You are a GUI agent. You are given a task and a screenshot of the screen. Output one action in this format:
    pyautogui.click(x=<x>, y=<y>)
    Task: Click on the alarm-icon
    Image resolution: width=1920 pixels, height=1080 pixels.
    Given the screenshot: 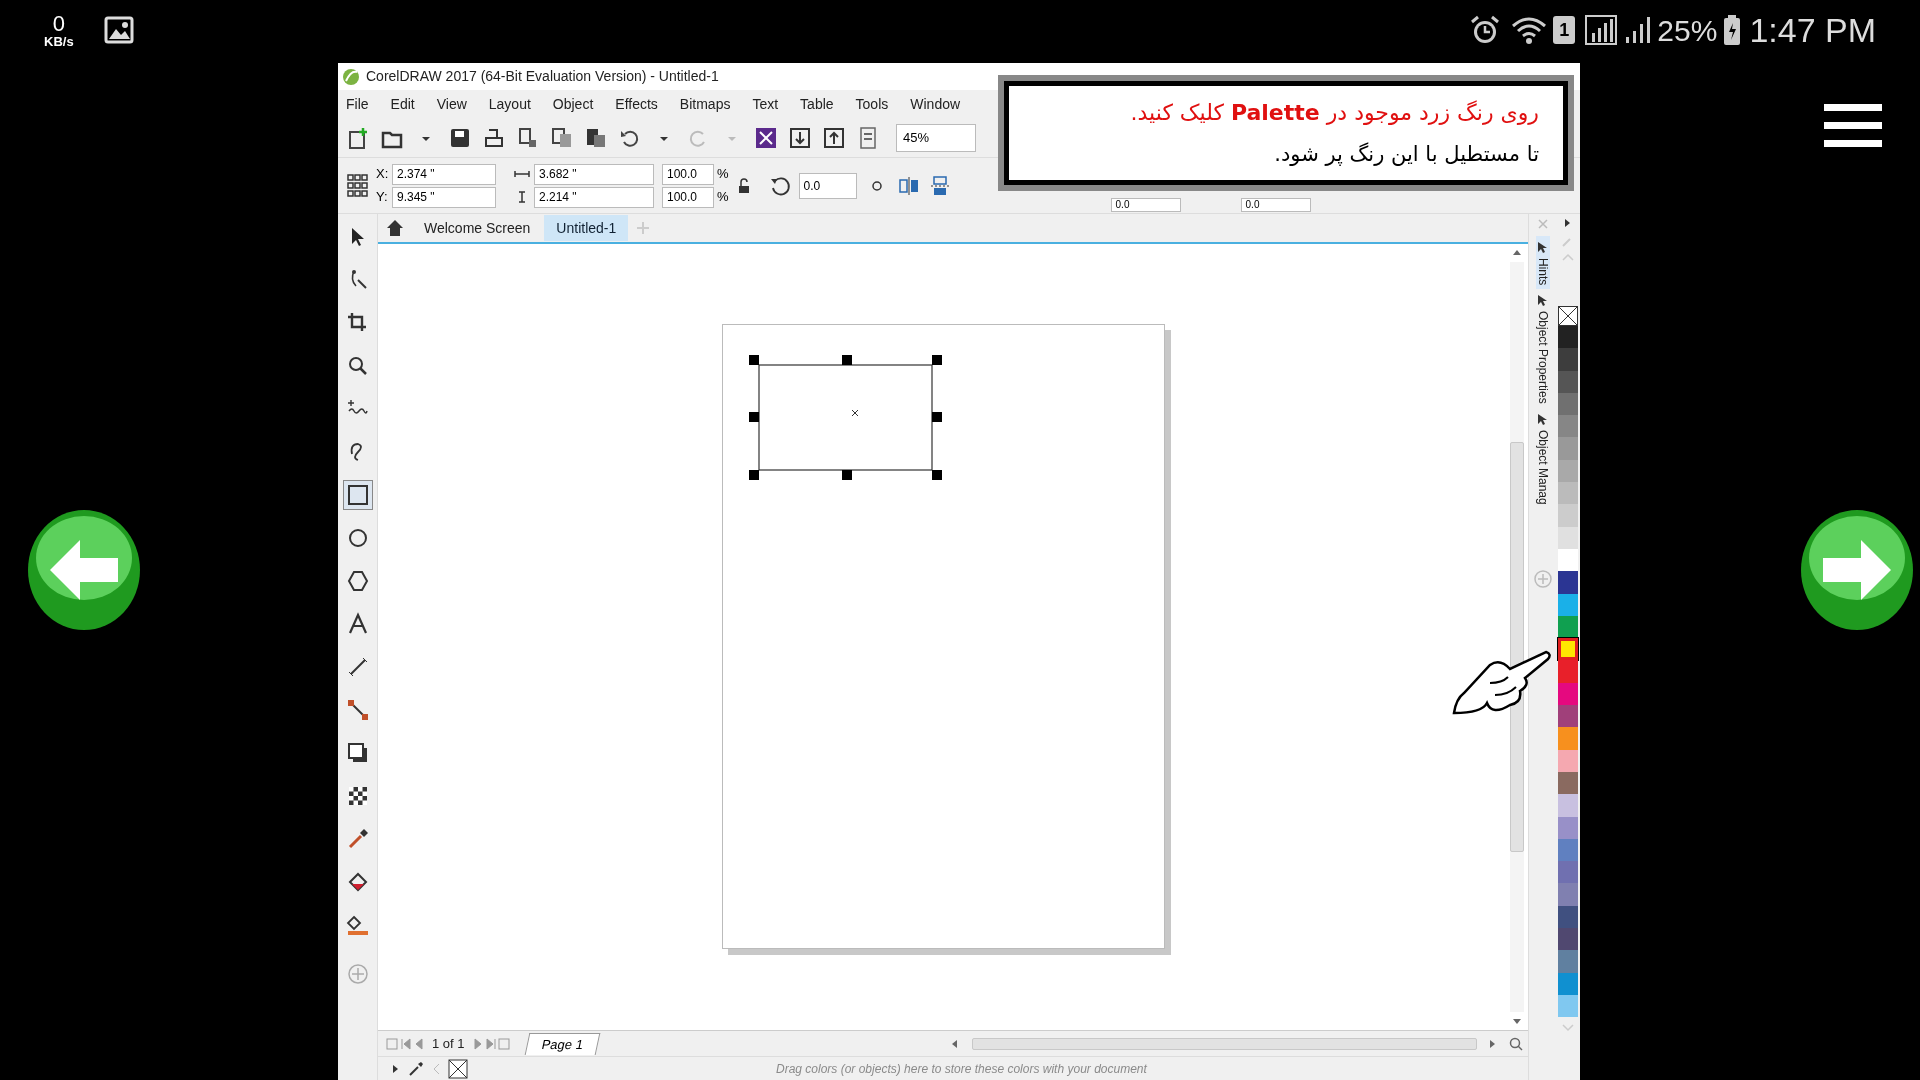 What is the action you would take?
    pyautogui.click(x=1485, y=30)
    